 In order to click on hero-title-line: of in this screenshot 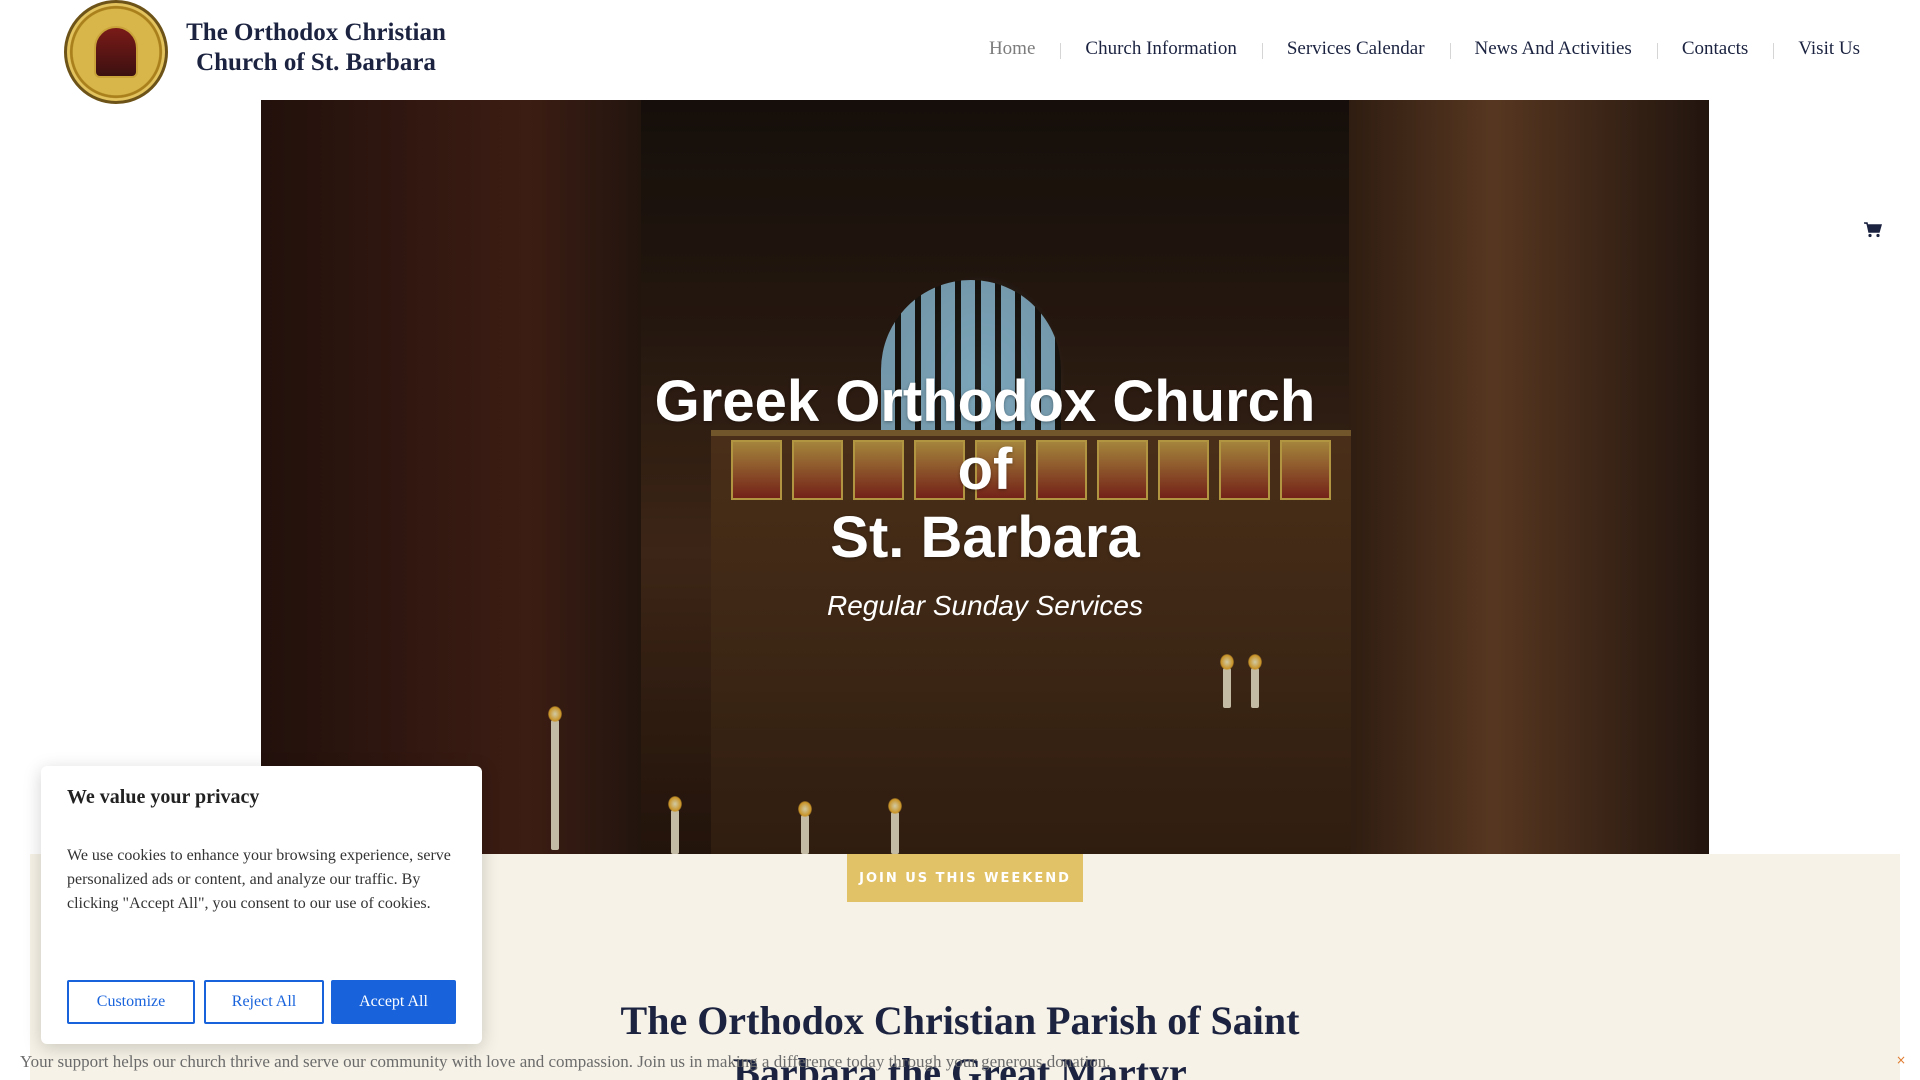, I will do `click(985, 469)`.